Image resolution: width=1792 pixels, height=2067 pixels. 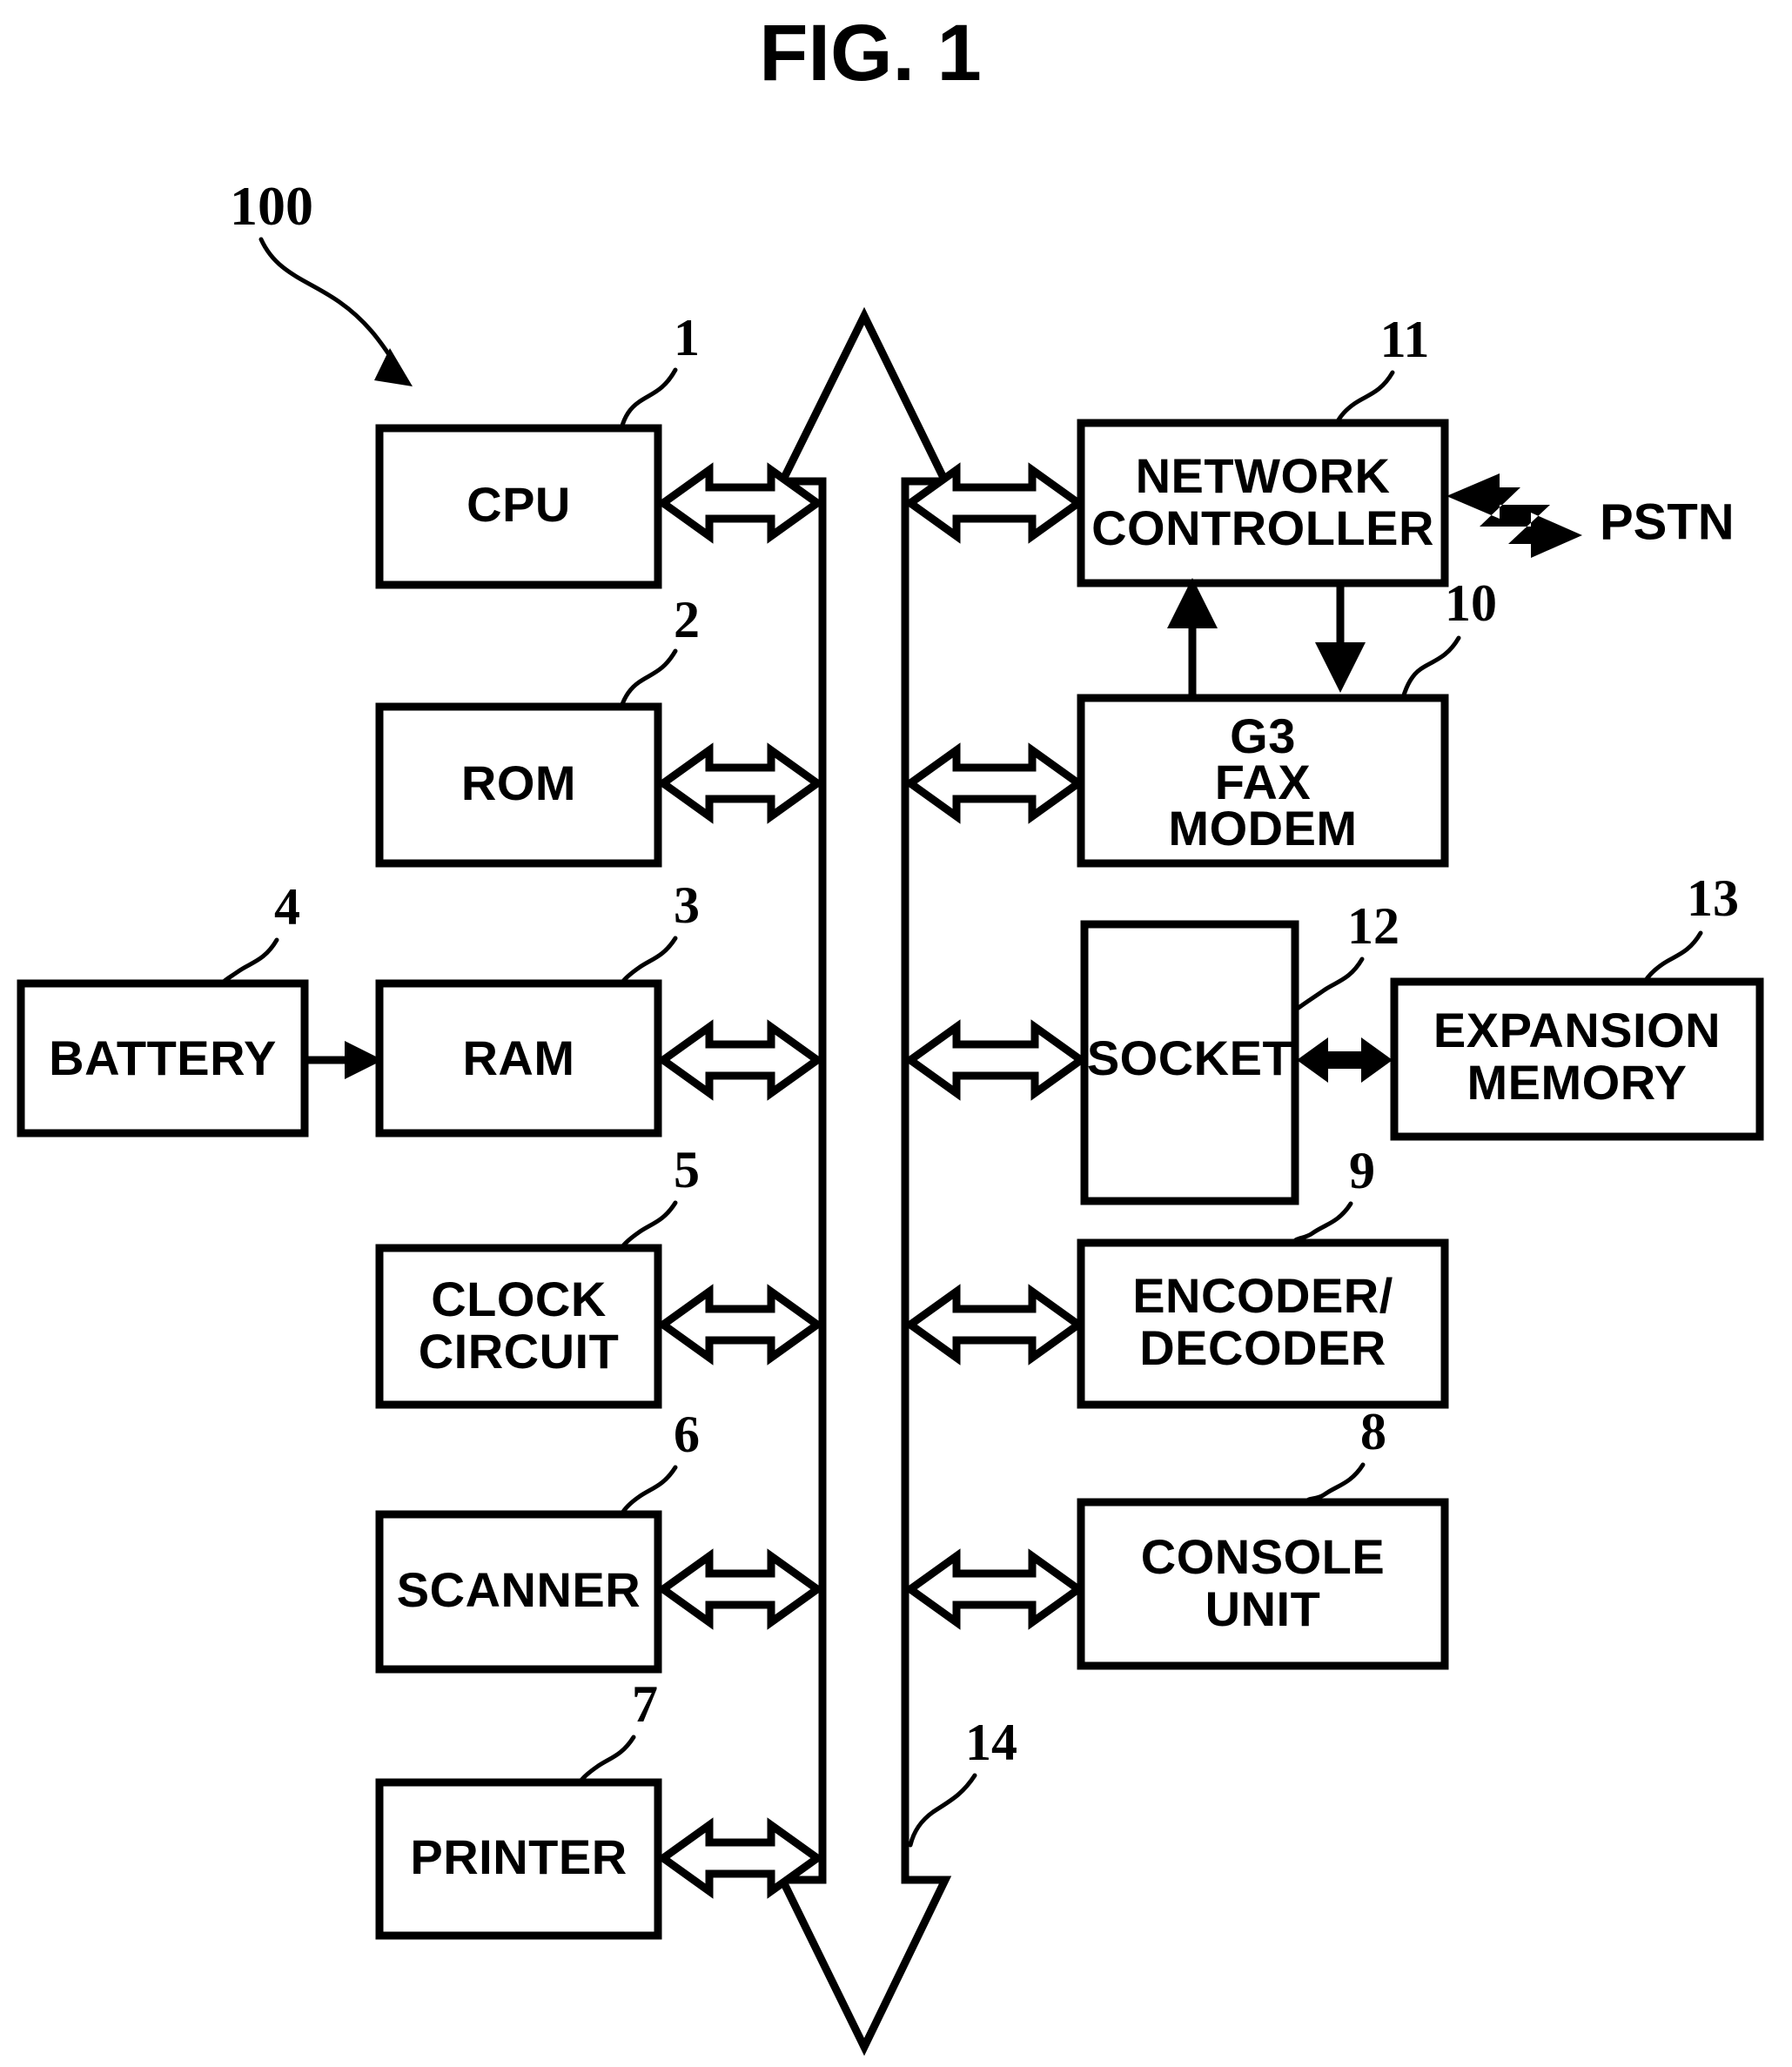 I want to click on block-ram: RAM, so click(x=518, y=1059).